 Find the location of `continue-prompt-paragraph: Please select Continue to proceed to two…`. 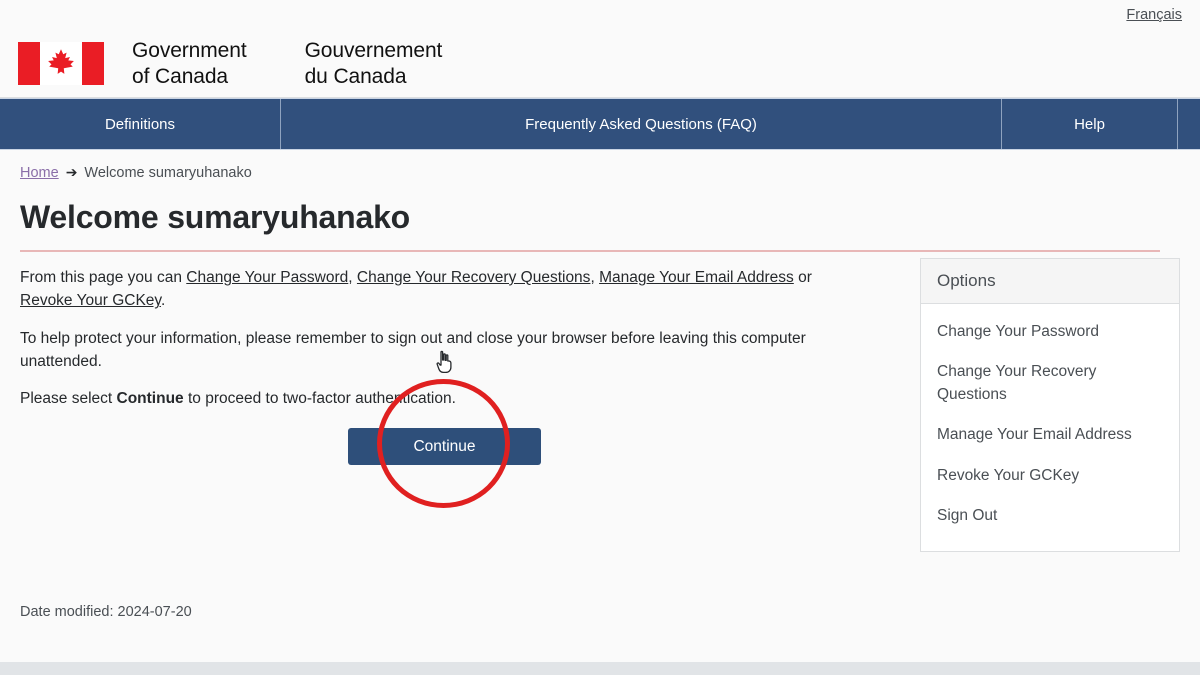

continue-prompt-paragraph: Please select Continue to proceed to two… is located at coordinates (444, 398).